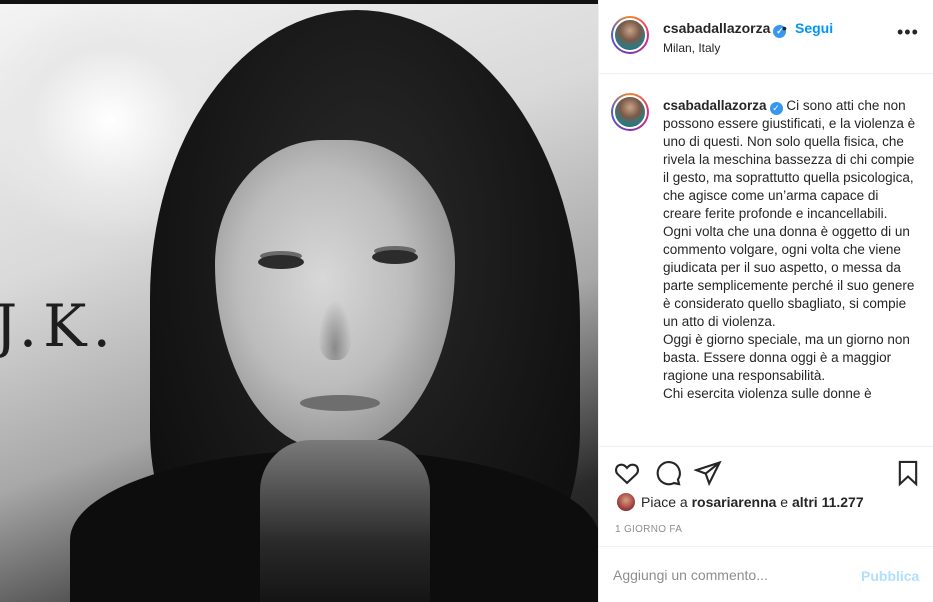 This screenshot has height=602, width=933. Describe the element at coordinates (908, 473) in the screenshot. I see `bookmark-icon` at that location.